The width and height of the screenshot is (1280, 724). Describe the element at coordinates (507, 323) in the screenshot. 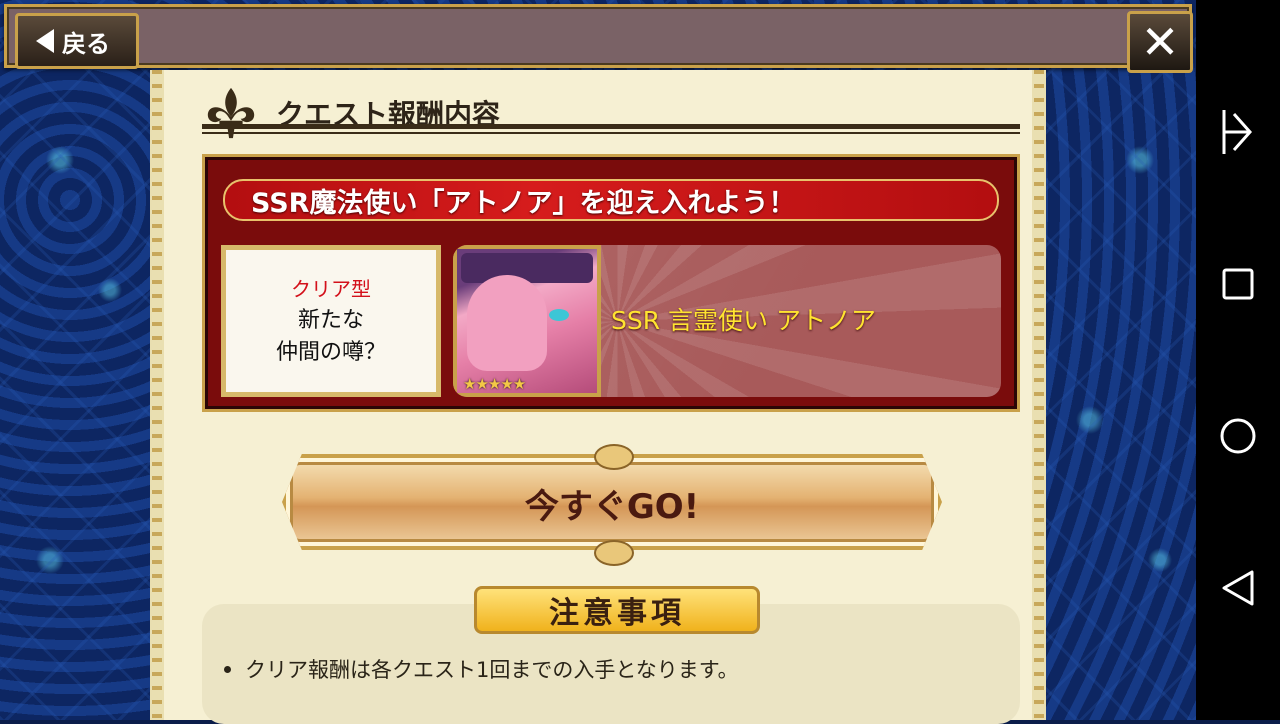

I see `portrait-hair` at that location.